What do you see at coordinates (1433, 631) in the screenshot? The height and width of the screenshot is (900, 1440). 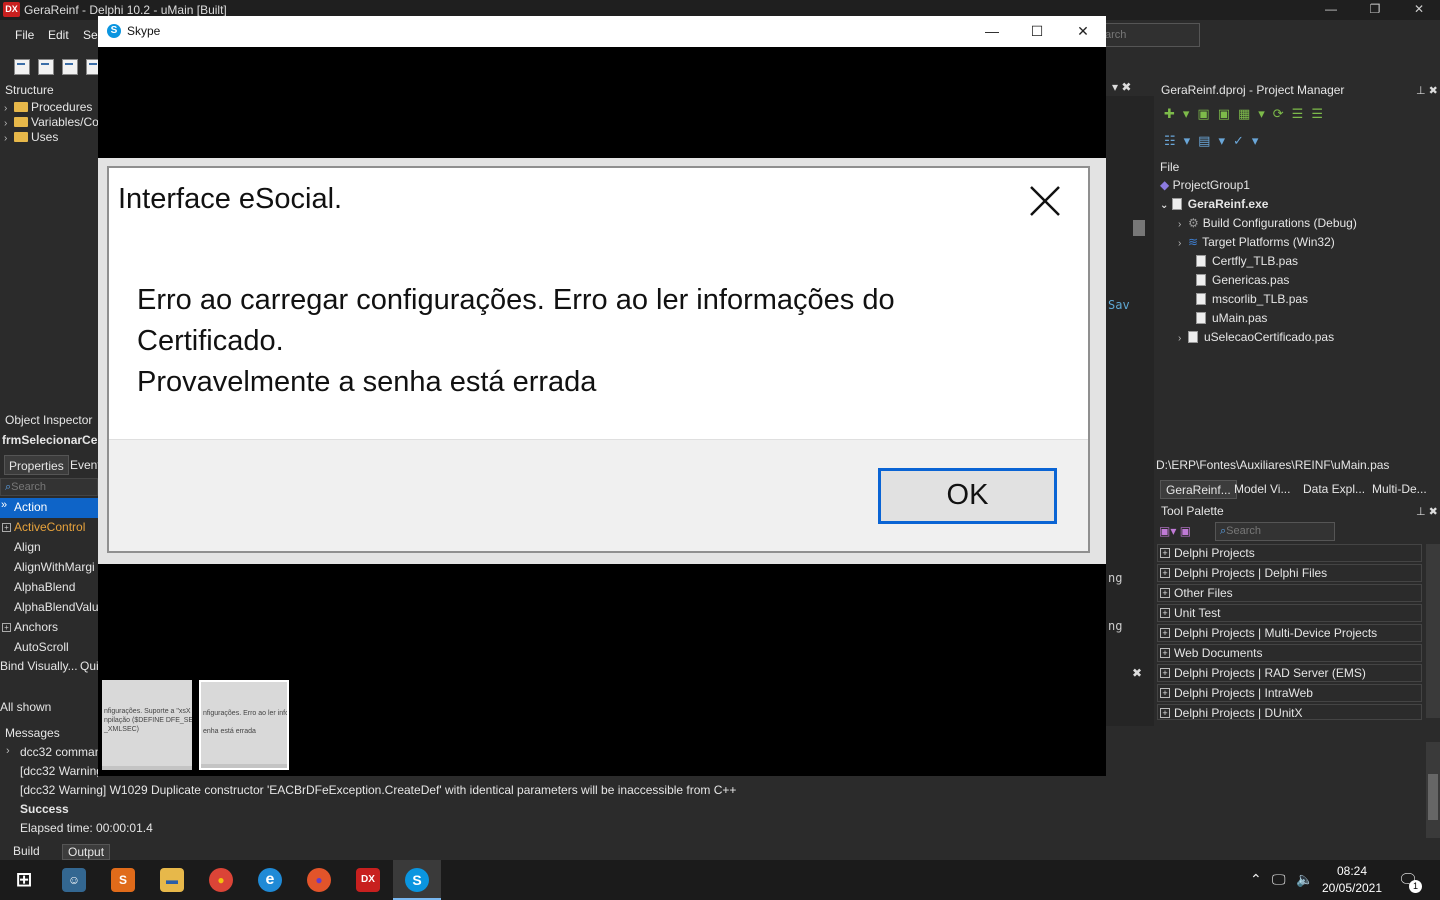 I see `palette-scrollbar` at bounding box center [1433, 631].